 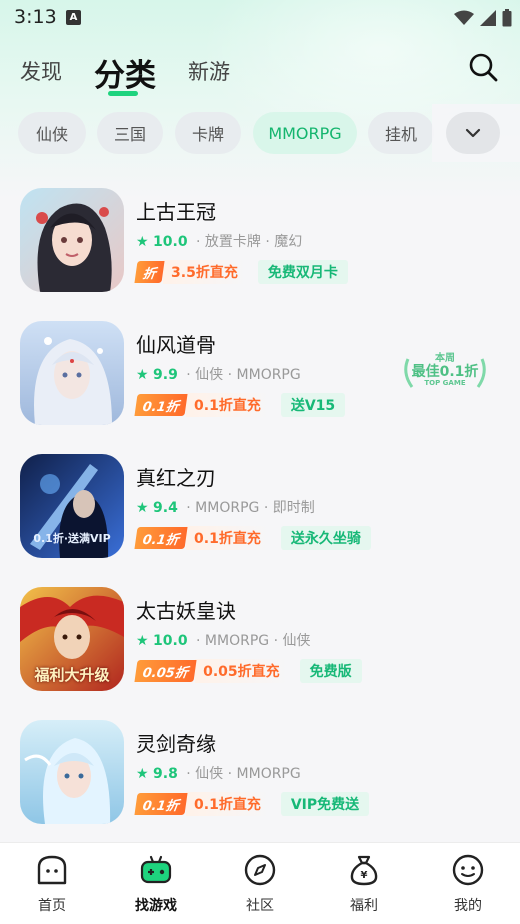 I want to click on best-badge-line2: 最佳0.1折, so click(x=445, y=372).